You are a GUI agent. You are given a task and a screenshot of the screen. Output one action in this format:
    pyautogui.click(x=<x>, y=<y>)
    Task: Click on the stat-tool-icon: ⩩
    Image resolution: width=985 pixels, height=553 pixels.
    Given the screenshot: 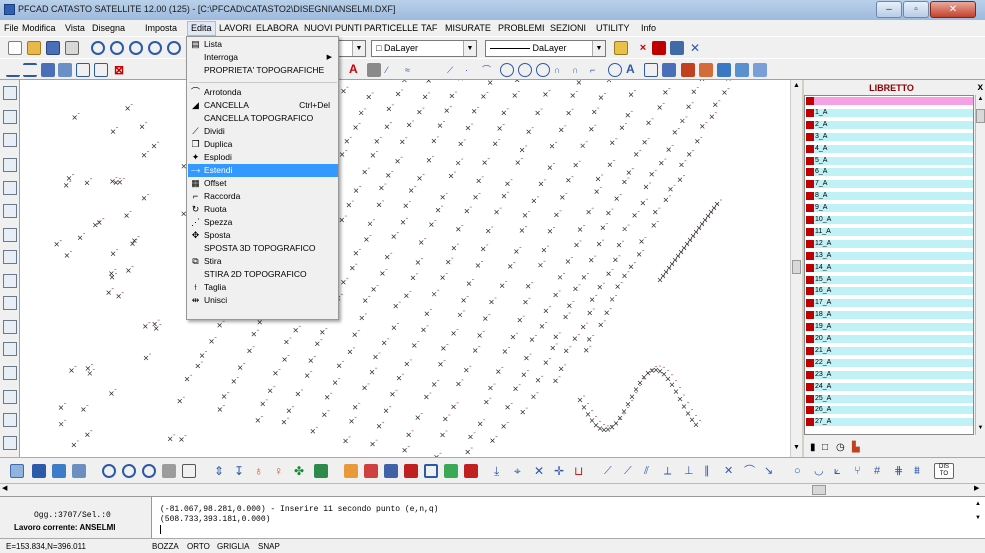 What is the action you would take?
    pyautogui.click(x=921, y=471)
    